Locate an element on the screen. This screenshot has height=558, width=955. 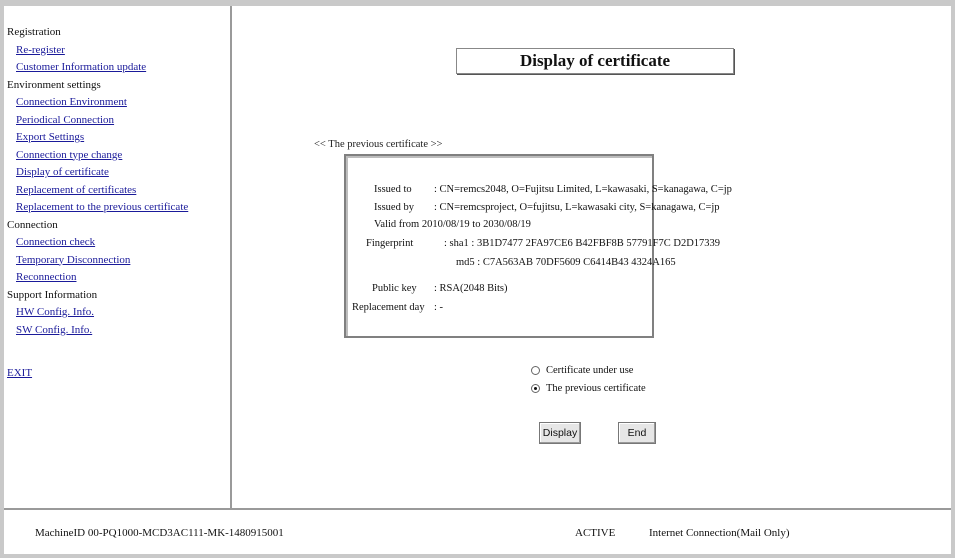
status-active: ACTIVE is located at coordinates (595, 533).